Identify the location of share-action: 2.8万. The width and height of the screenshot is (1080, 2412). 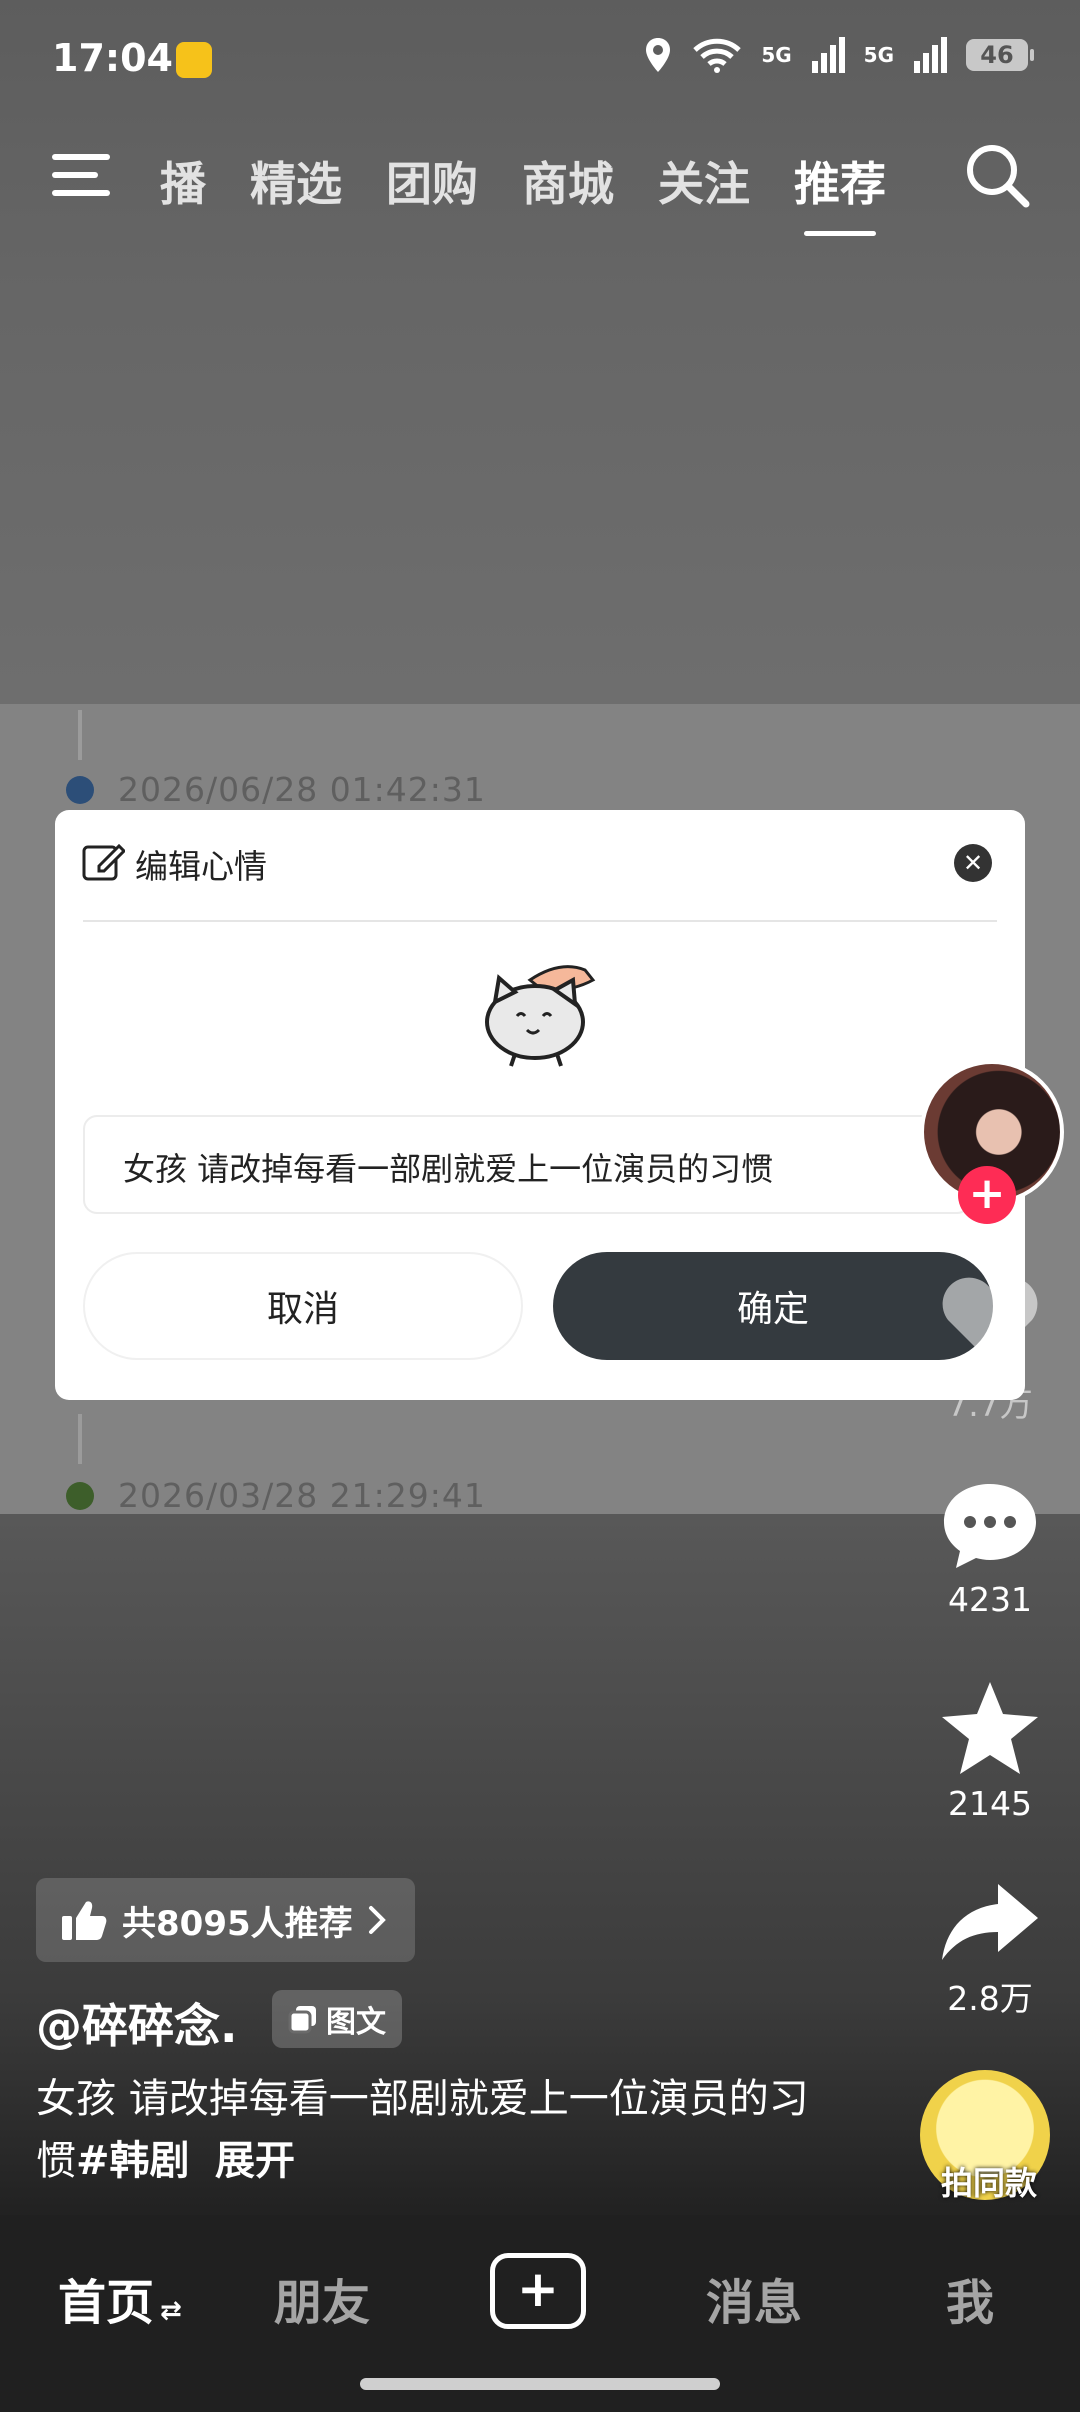
(990, 1950).